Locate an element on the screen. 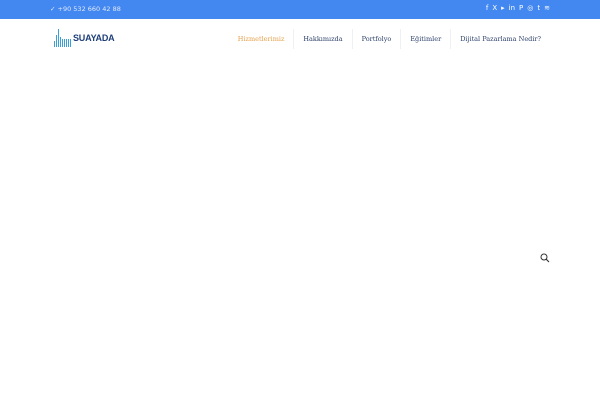 The height and width of the screenshot is (400, 600). tumblr-icon: t is located at coordinates (538, 8).